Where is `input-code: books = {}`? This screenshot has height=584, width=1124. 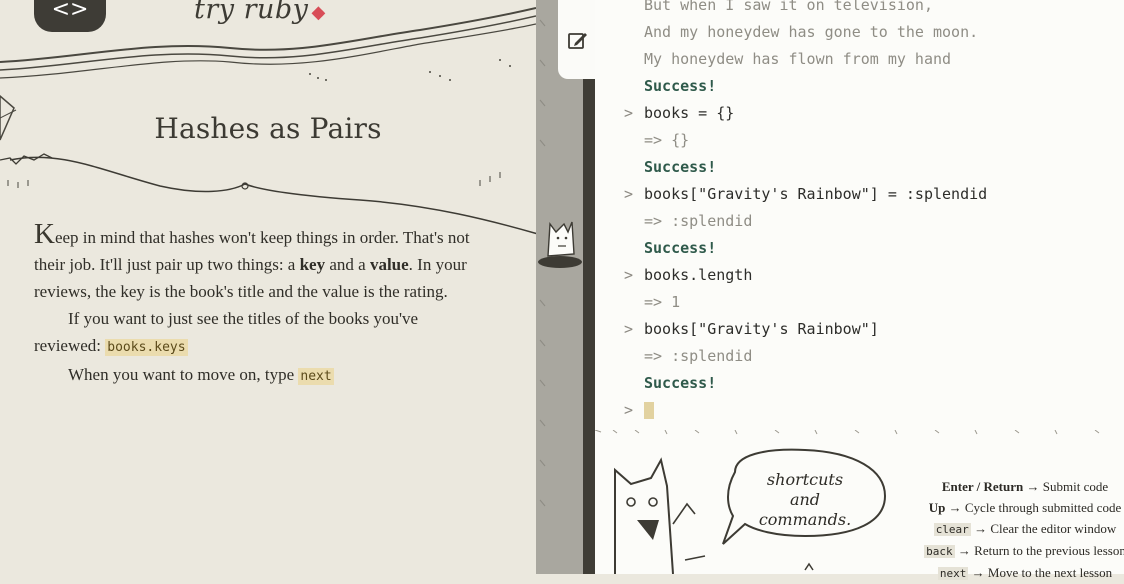 input-code: books = {} is located at coordinates (689, 113).